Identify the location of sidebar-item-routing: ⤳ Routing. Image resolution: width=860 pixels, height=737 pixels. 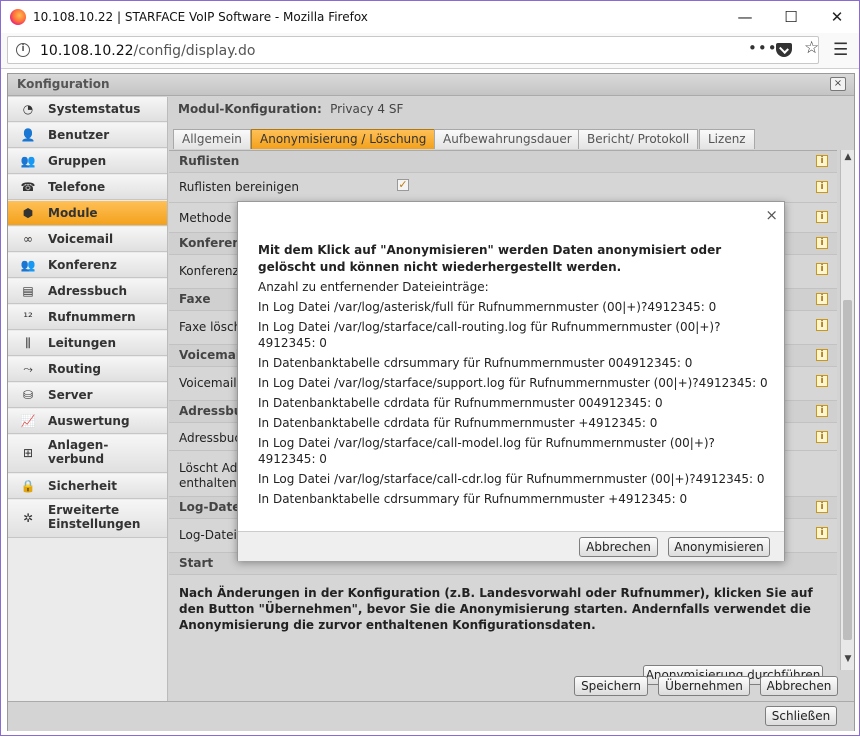
(87, 369).